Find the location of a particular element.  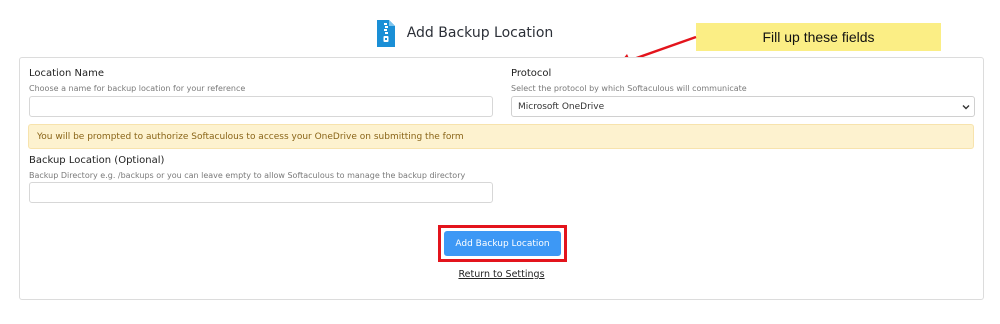

protocol-label: Protocol is located at coordinates (531, 73).